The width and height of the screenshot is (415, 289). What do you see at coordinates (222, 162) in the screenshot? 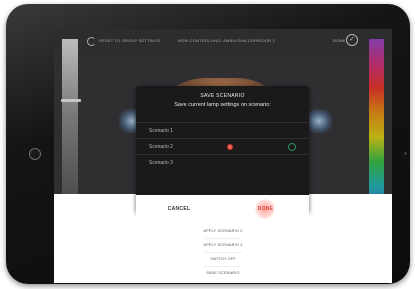
I see `scenario-option-3: Scenario 3` at bounding box center [222, 162].